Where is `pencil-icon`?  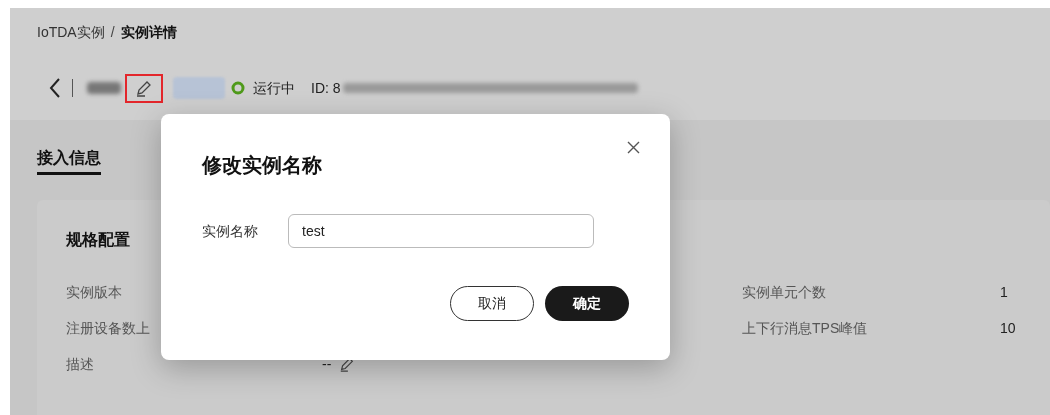
pencil-icon is located at coordinates (144, 88).